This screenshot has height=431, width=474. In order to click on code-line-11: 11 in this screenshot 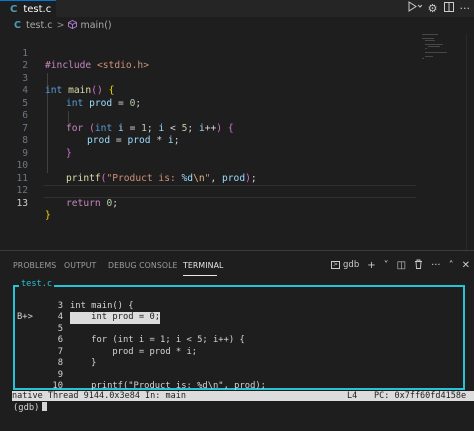, I will do `click(237, 172)`.